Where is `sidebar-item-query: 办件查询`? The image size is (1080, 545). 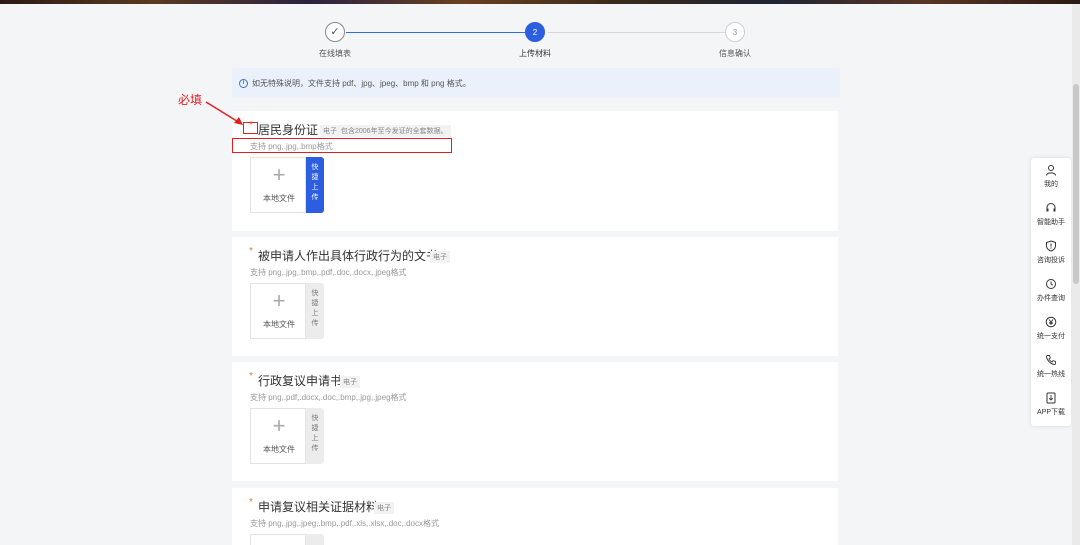 sidebar-item-query: 办件查询 is located at coordinates (1051, 290).